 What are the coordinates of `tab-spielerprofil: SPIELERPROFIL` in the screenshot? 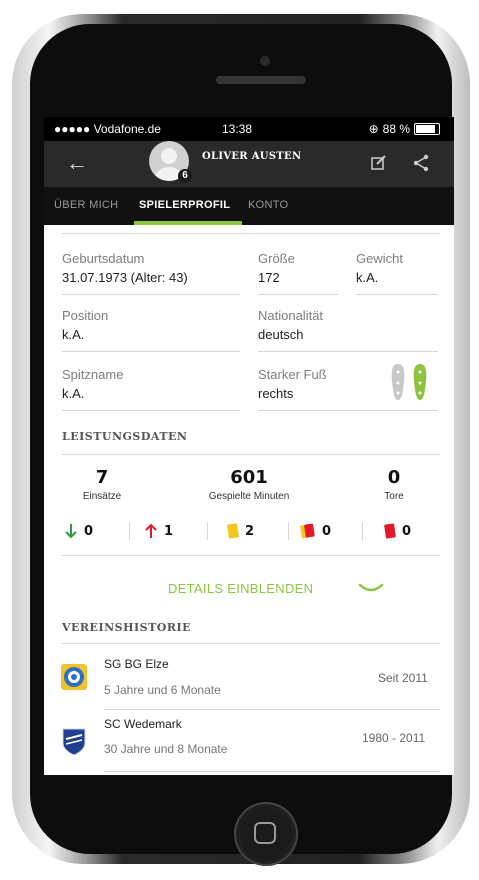 It's located at (184, 205).